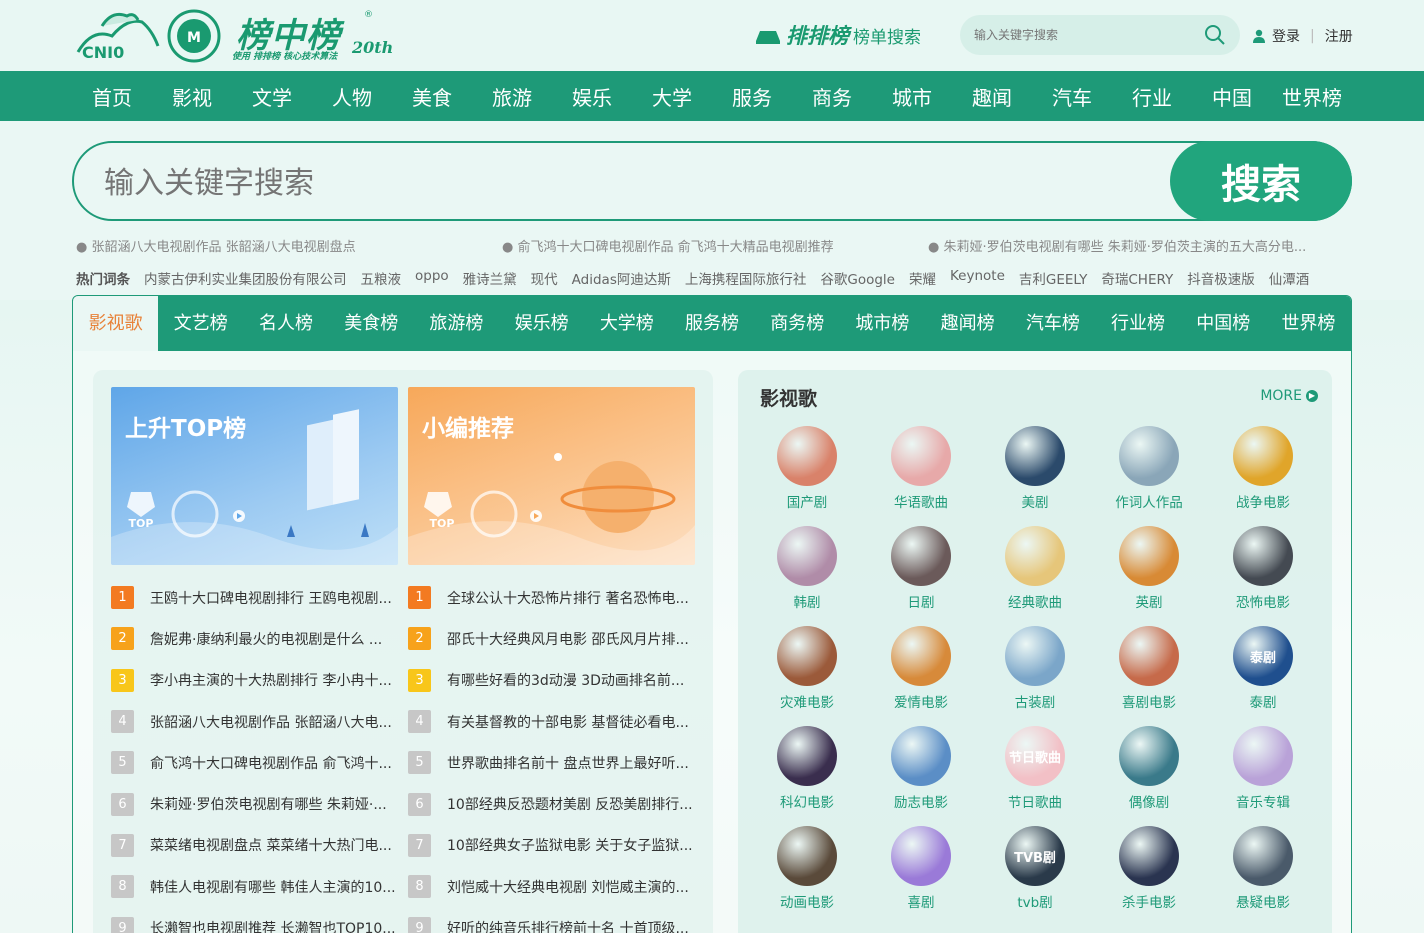 This screenshot has height=933, width=1424. Describe the element at coordinates (1149, 868) in the screenshot. I see `category-item: 杀手电影` at that location.